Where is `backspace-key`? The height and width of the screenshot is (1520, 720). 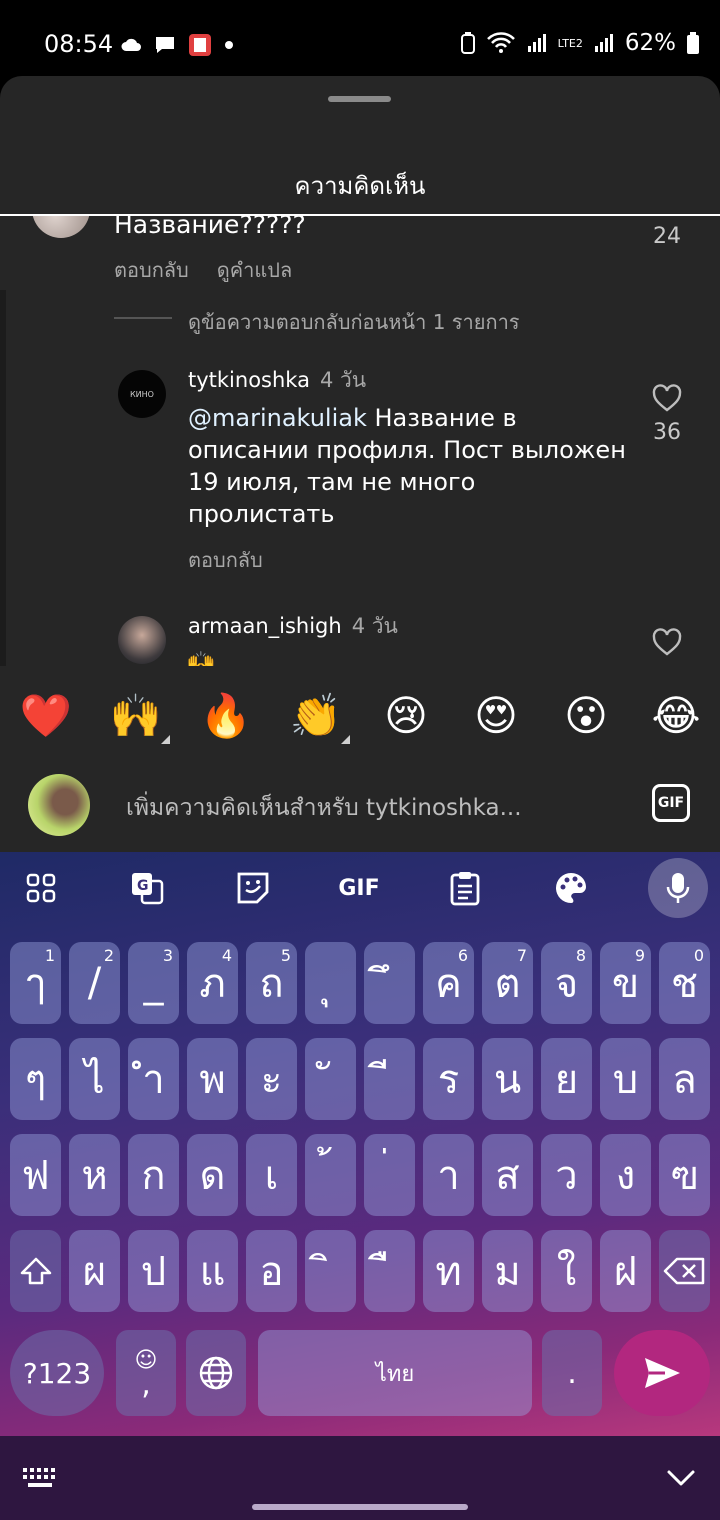 backspace-key is located at coordinates (684, 1271).